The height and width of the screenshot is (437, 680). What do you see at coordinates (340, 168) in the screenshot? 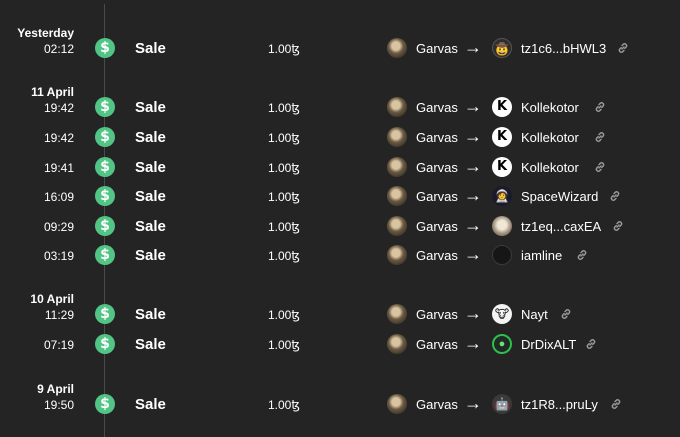
I see `activity-row: 19:41 $ Sale 1.00ꜩ Garvas → K Kollekotor` at bounding box center [340, 168].